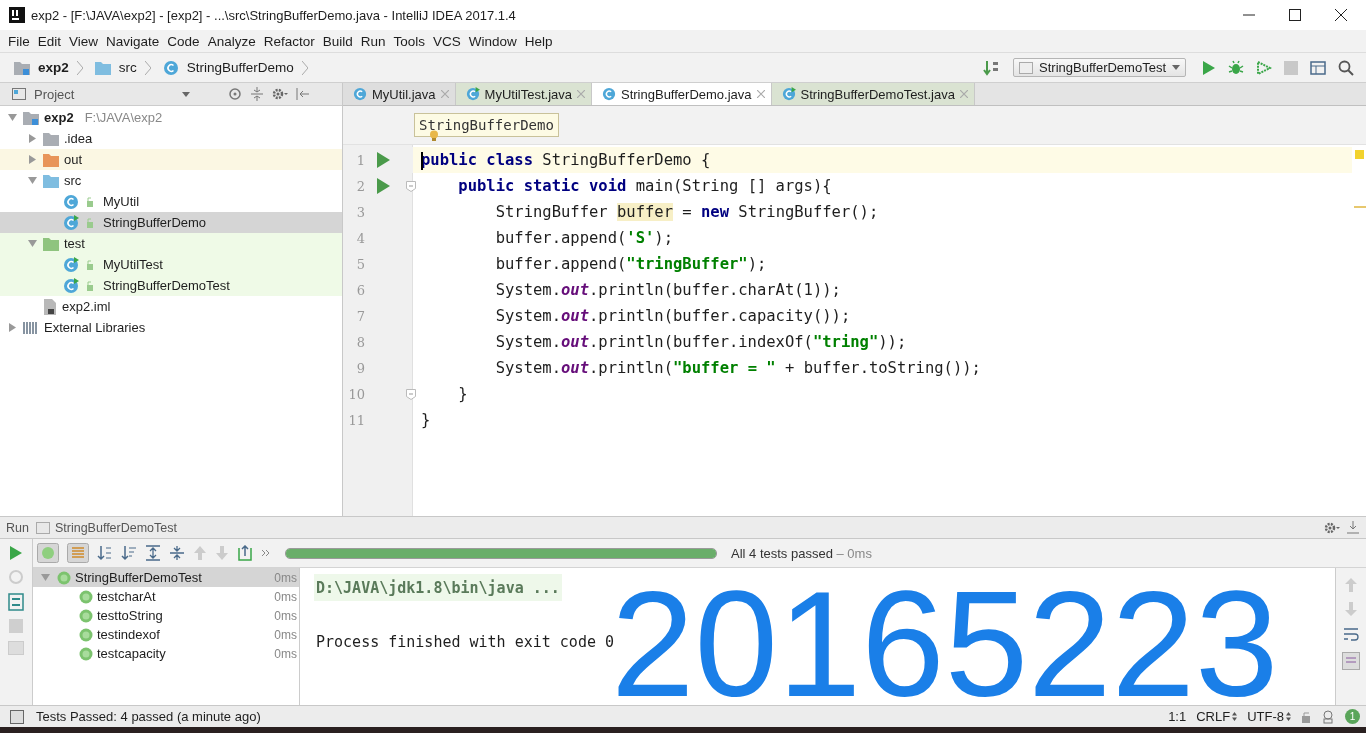  I want to click on tree-row: out, so click(171, 159).